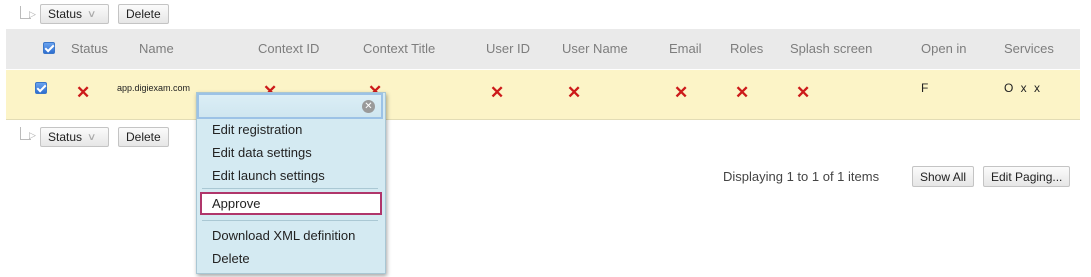 This screenshot has height=277, width=1091. What do you see at coordinates (368, 106) in the screenshot?
I see `clear-icon: ✕` at bounding box center [368, 106].